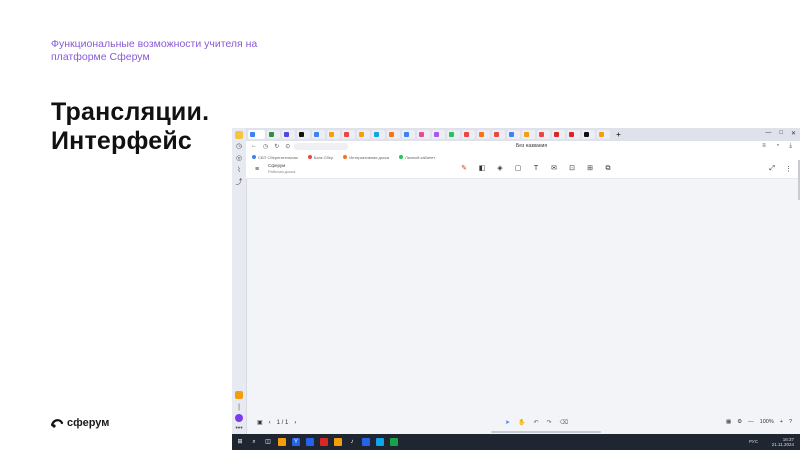 The width and height of the screenshot is (800, 450). Describe the element at coordinates (521, 422) in the screenshot. I see `hand-icon: ✋` at that location.